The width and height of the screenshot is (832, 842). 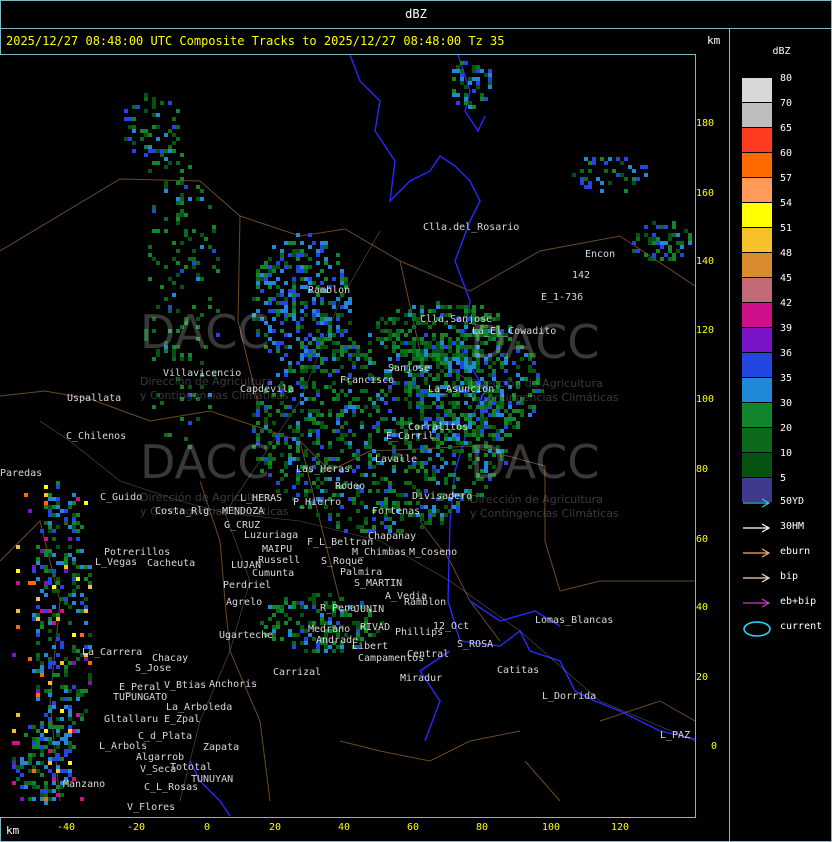 What do you see at coordinates (792, 526) in the screenshot?
I see `track-label: 30HM` at bounding box center [792, 526].